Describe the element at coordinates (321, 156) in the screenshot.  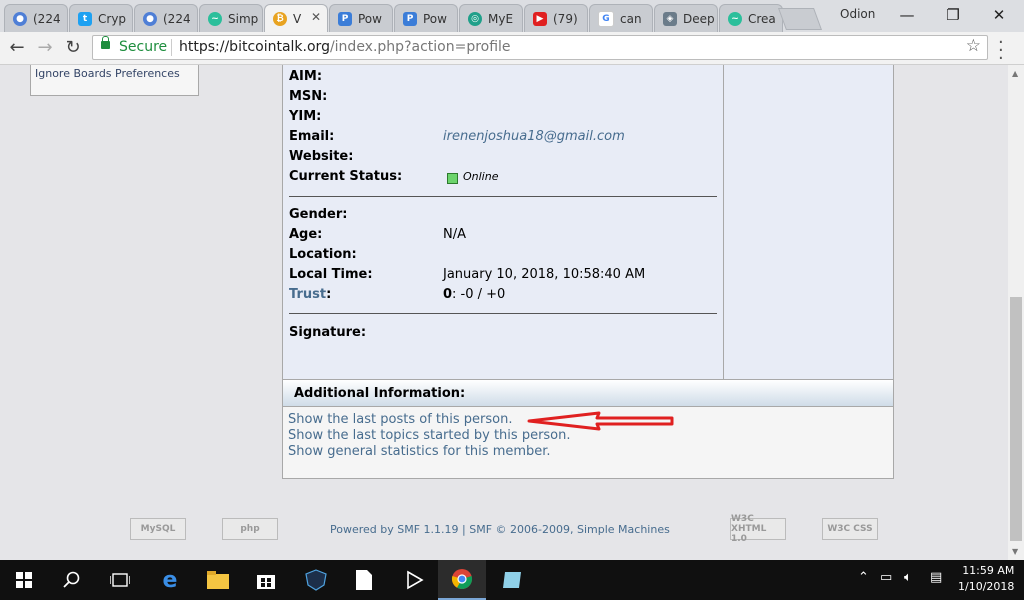
I see `website-label: Website:` at that location.